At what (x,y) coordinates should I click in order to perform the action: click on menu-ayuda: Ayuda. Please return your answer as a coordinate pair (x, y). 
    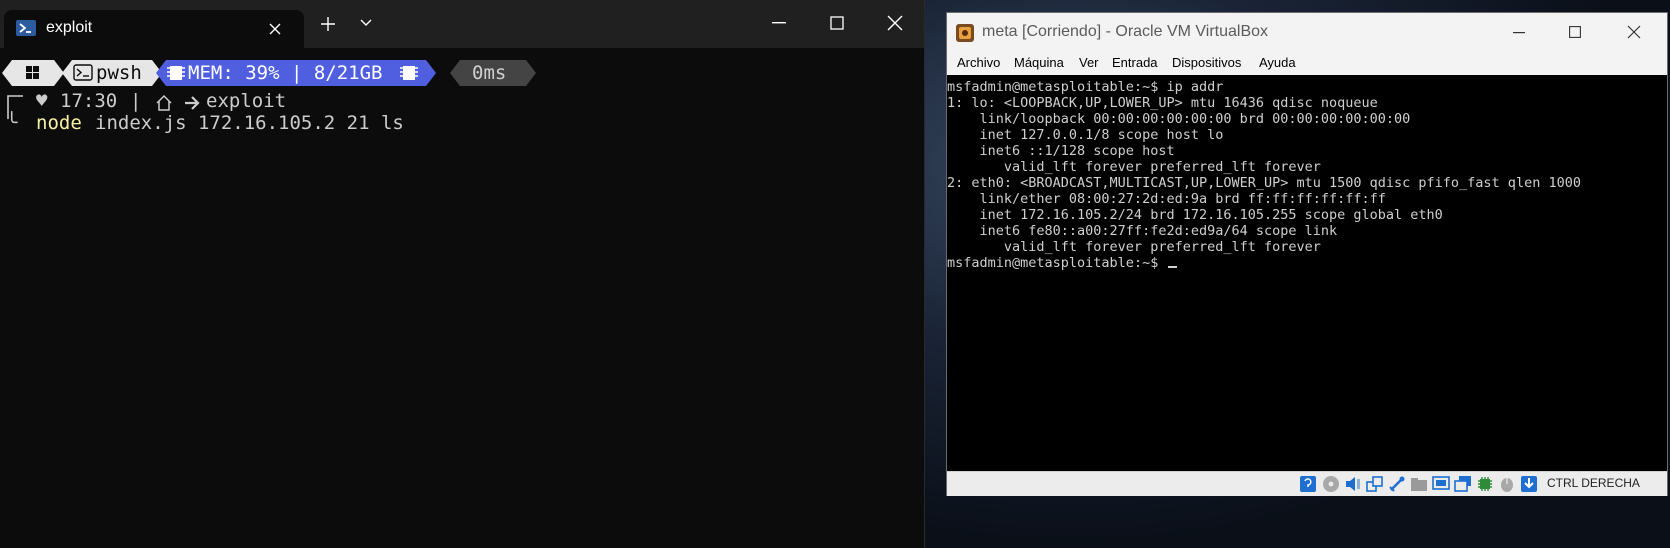
    Looking at the image, I should click on (1277, 62).